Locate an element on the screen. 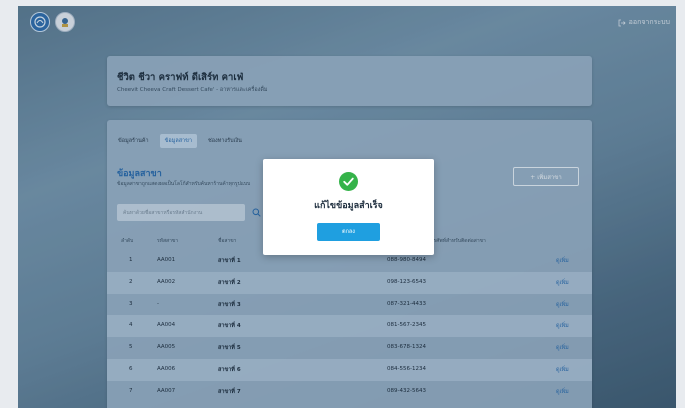 The image size is (685, 408). dialog-title: แก้ไขข้อมูลสำเร็จ is located at coordinates (348, 206).